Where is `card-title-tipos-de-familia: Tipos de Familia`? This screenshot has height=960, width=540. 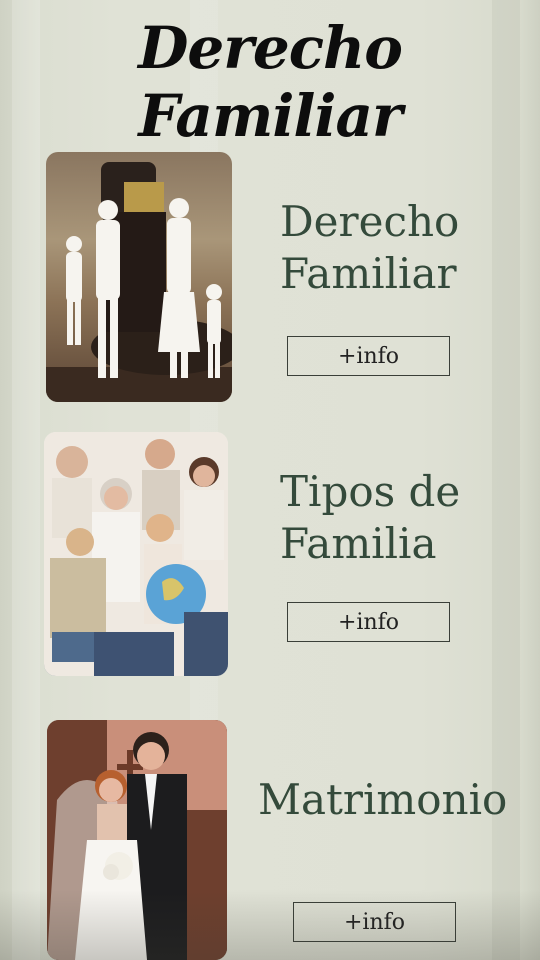 card-title-tipos-de-familia: Tipos de Familia is located at coordinates (370, 517).